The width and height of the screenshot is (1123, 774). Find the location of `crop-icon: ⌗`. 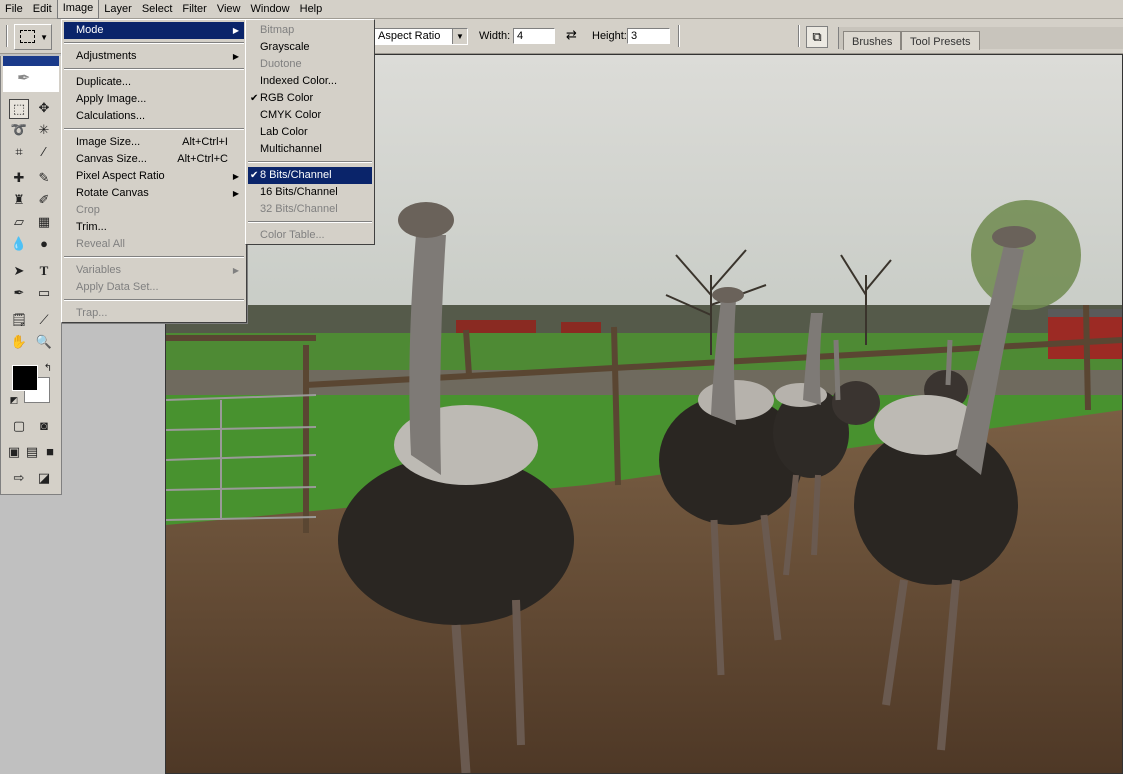

crop-icon: ⌗ is located at coordinates (19, 152).